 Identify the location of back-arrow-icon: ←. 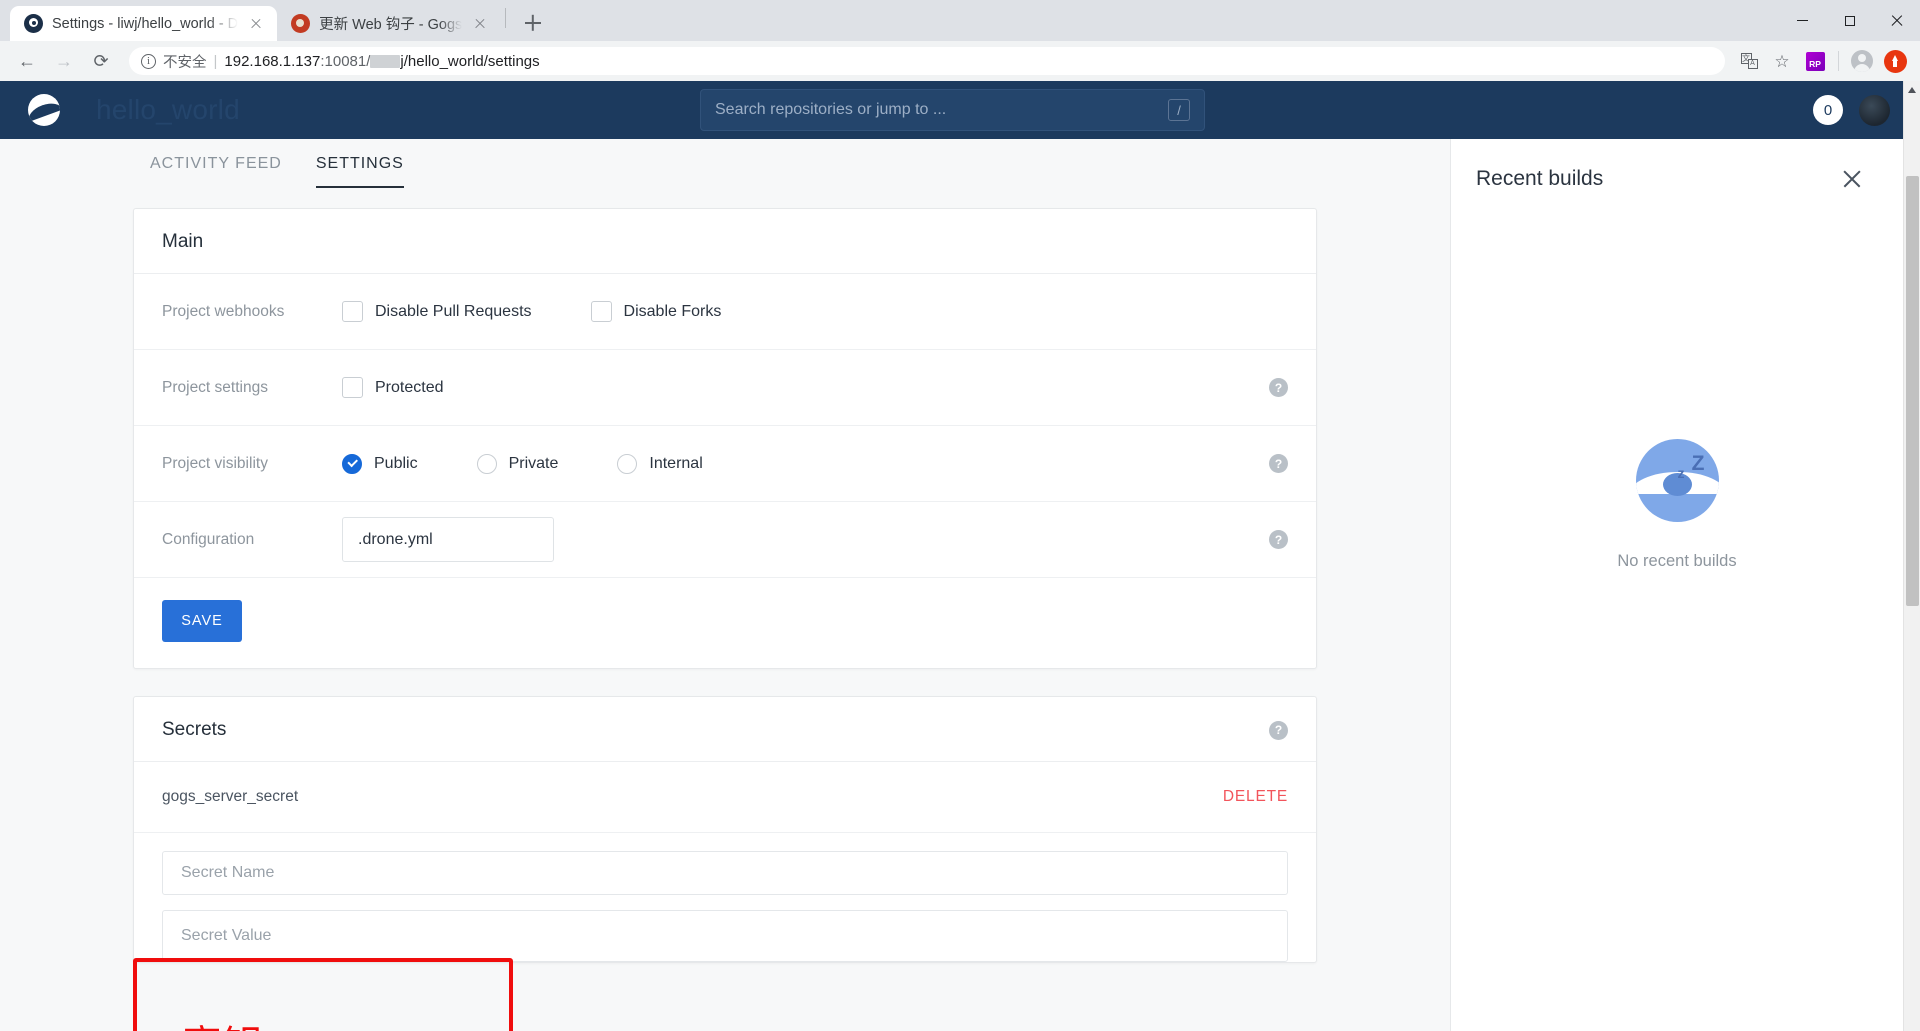
(27, 60).